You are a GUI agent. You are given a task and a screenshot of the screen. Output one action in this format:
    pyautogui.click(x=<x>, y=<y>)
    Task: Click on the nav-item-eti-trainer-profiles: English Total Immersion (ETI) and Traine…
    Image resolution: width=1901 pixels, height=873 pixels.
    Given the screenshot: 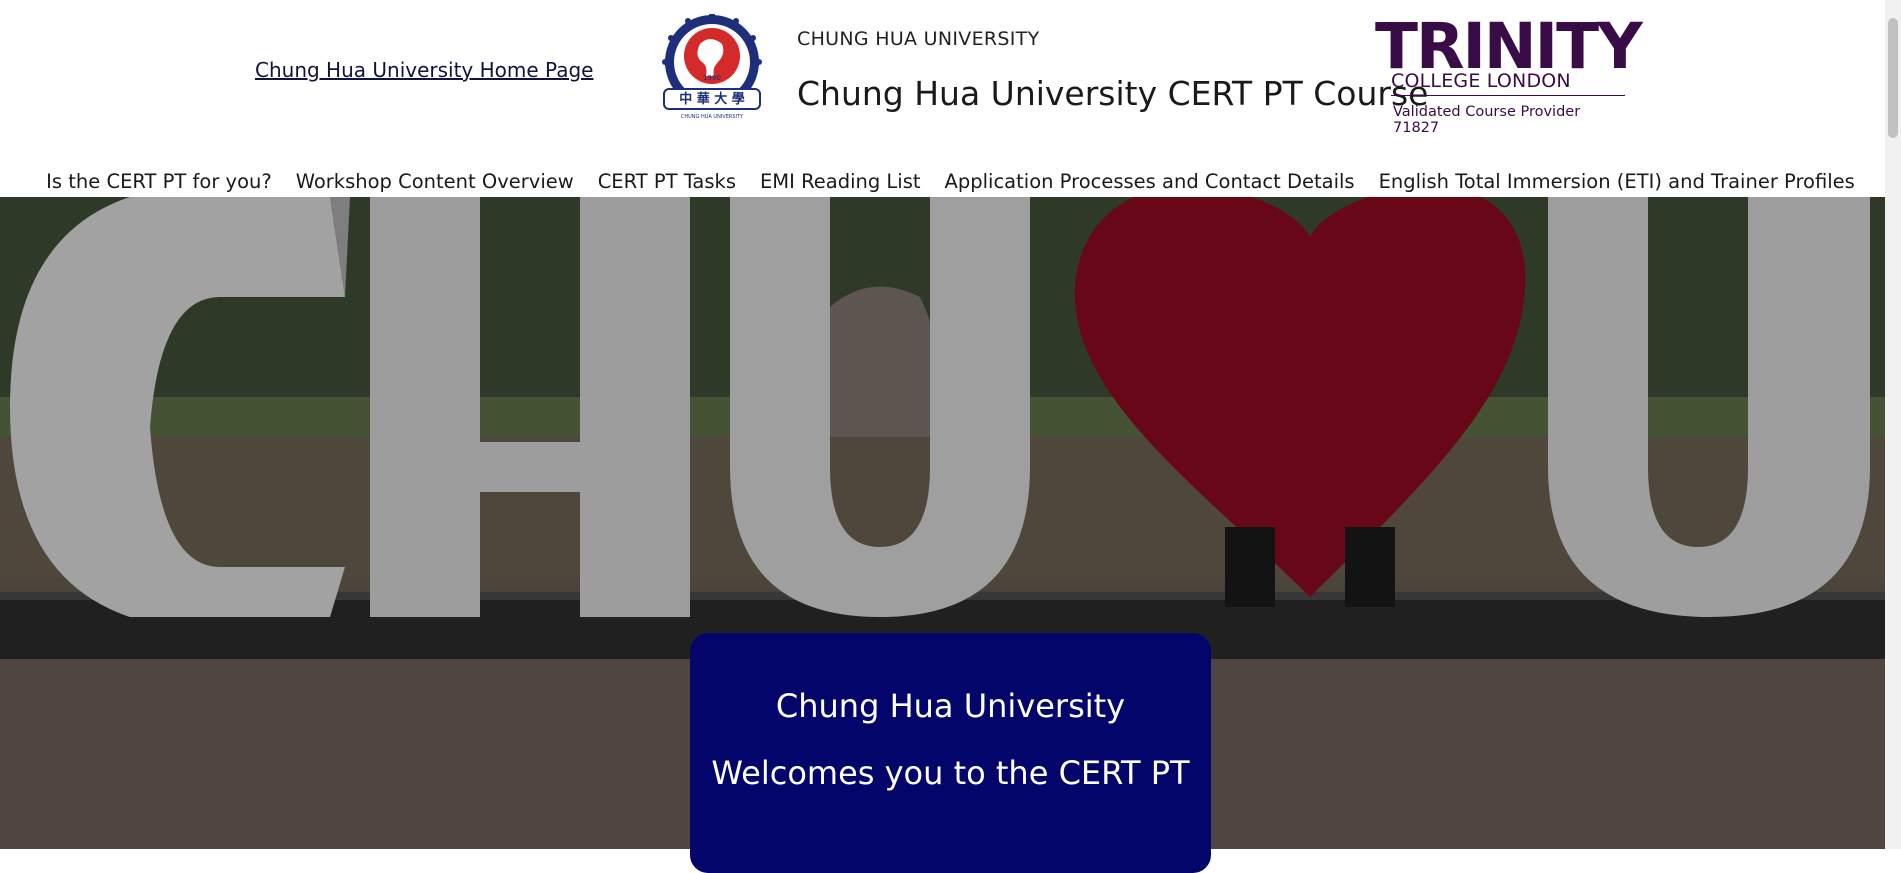 What is the action you would take?
    pyautogui.click(x=1617, y=181)
    